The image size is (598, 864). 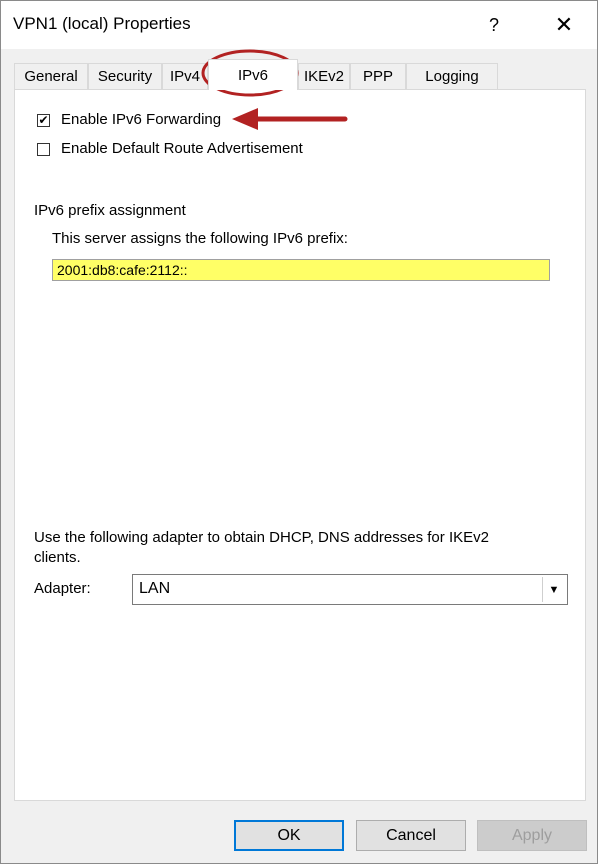 I want to click on prefix-section-title: IPv6 prefix assignment, so click(x=110, y=210).